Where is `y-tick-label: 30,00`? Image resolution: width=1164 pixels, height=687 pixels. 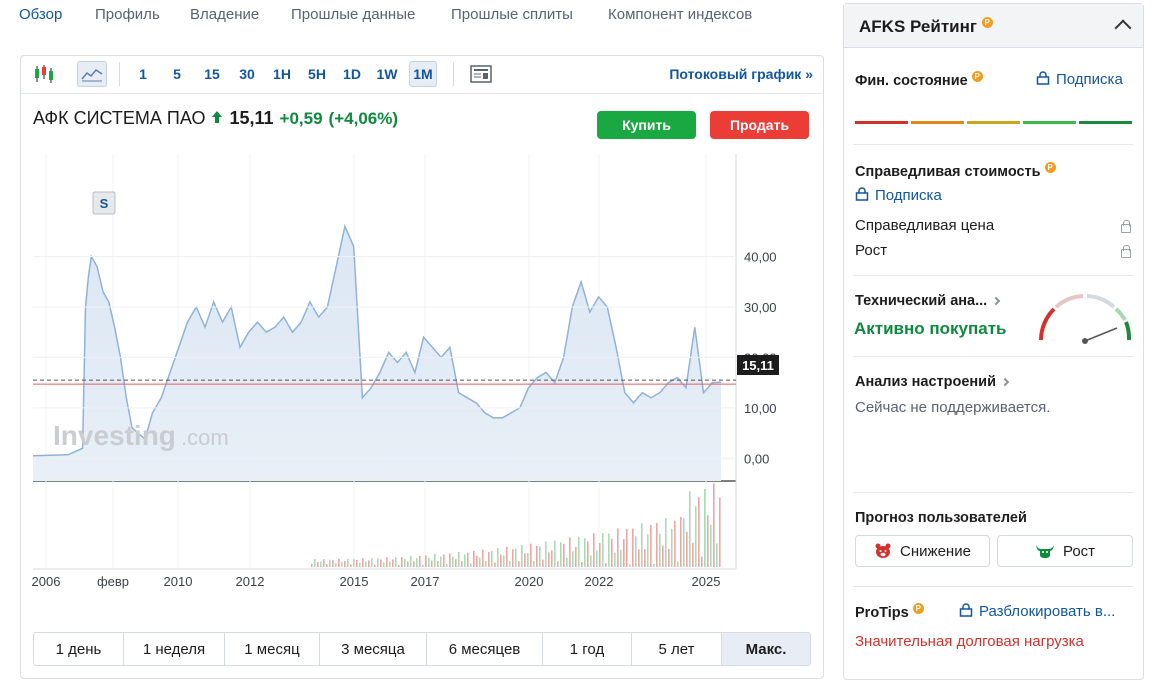
y-tick-label: 30,00 is located at coordinates (760, 307).